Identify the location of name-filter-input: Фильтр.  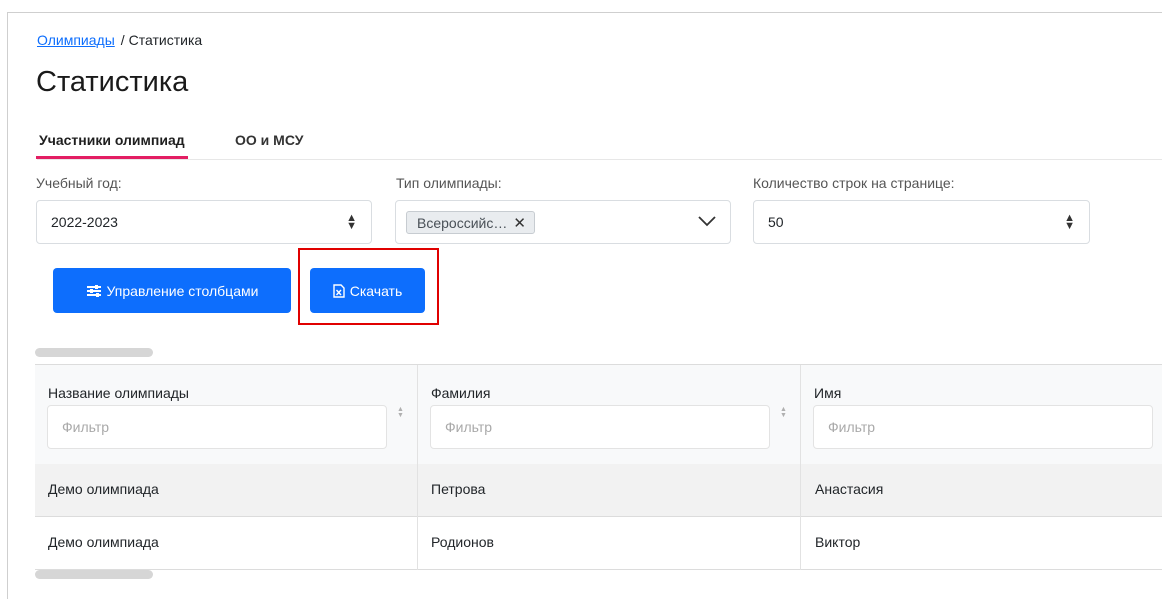
(983, 427).